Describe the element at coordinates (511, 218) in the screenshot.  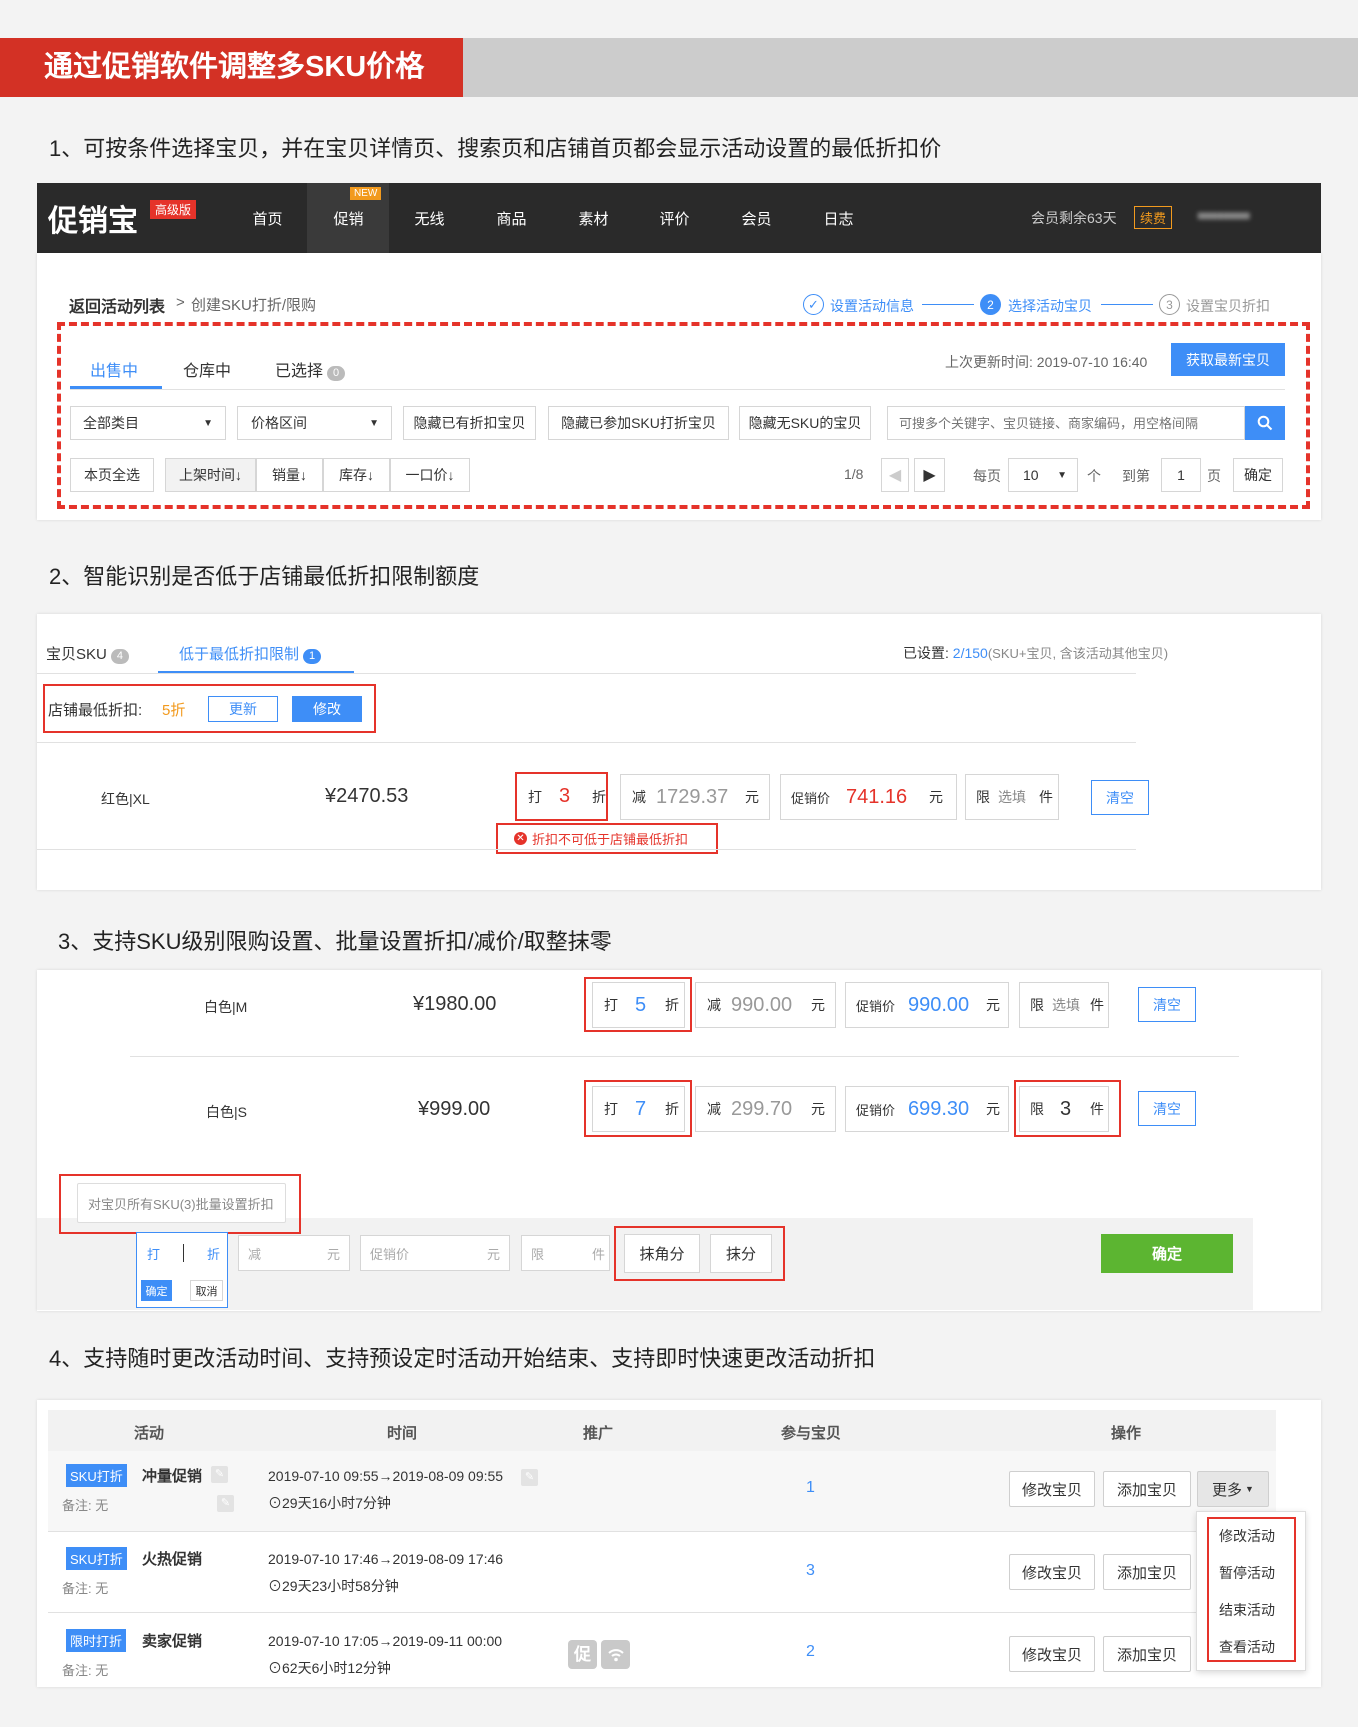
I see `nav-goods: 商品` at that location.